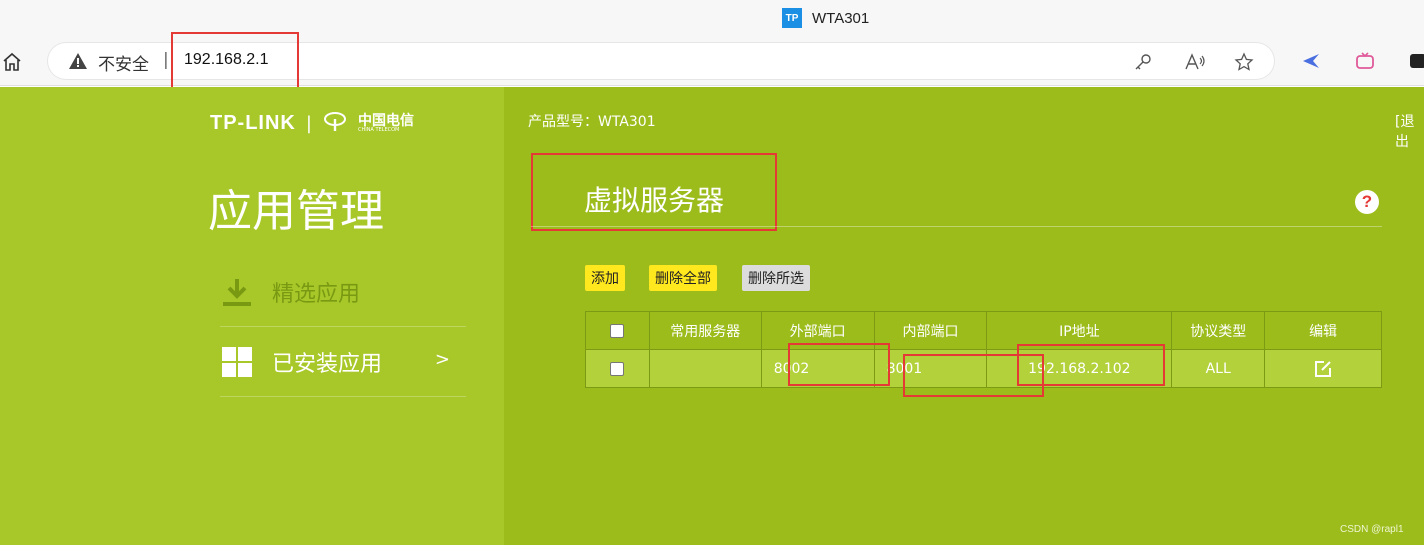 The width and height of the screenshot is (1424, 545). I want to click on delete-selected-button: 删除所选, so click(776, 278).